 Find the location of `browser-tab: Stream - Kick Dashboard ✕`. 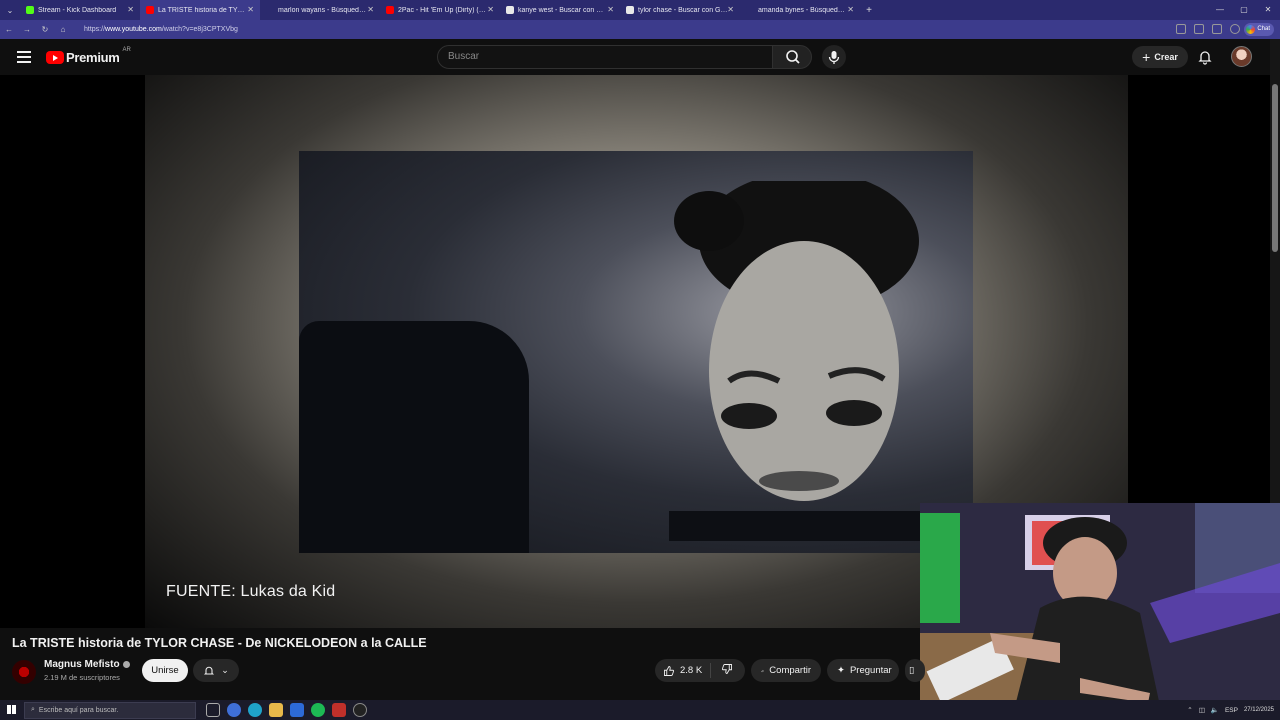

browser-tab: Stream - Kick Dashboard ✕ is located at coordinates (80, 10).